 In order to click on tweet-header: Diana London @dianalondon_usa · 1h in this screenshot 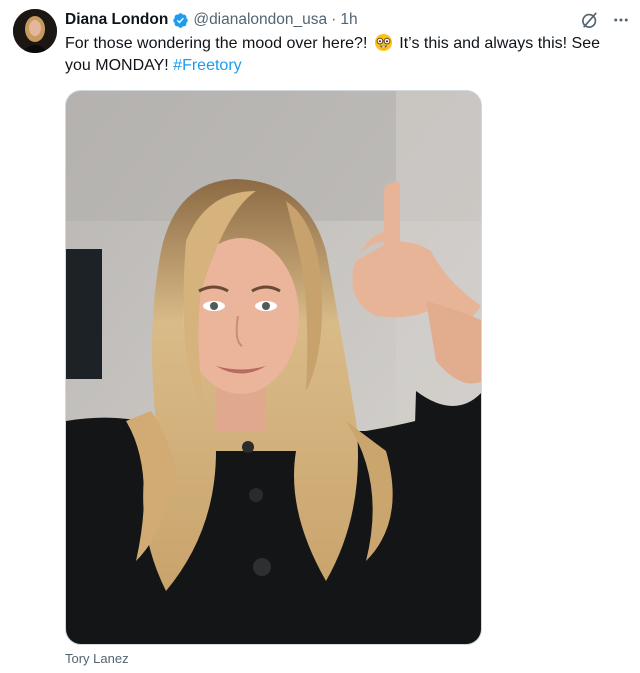, I will do `click(211, 20)`.